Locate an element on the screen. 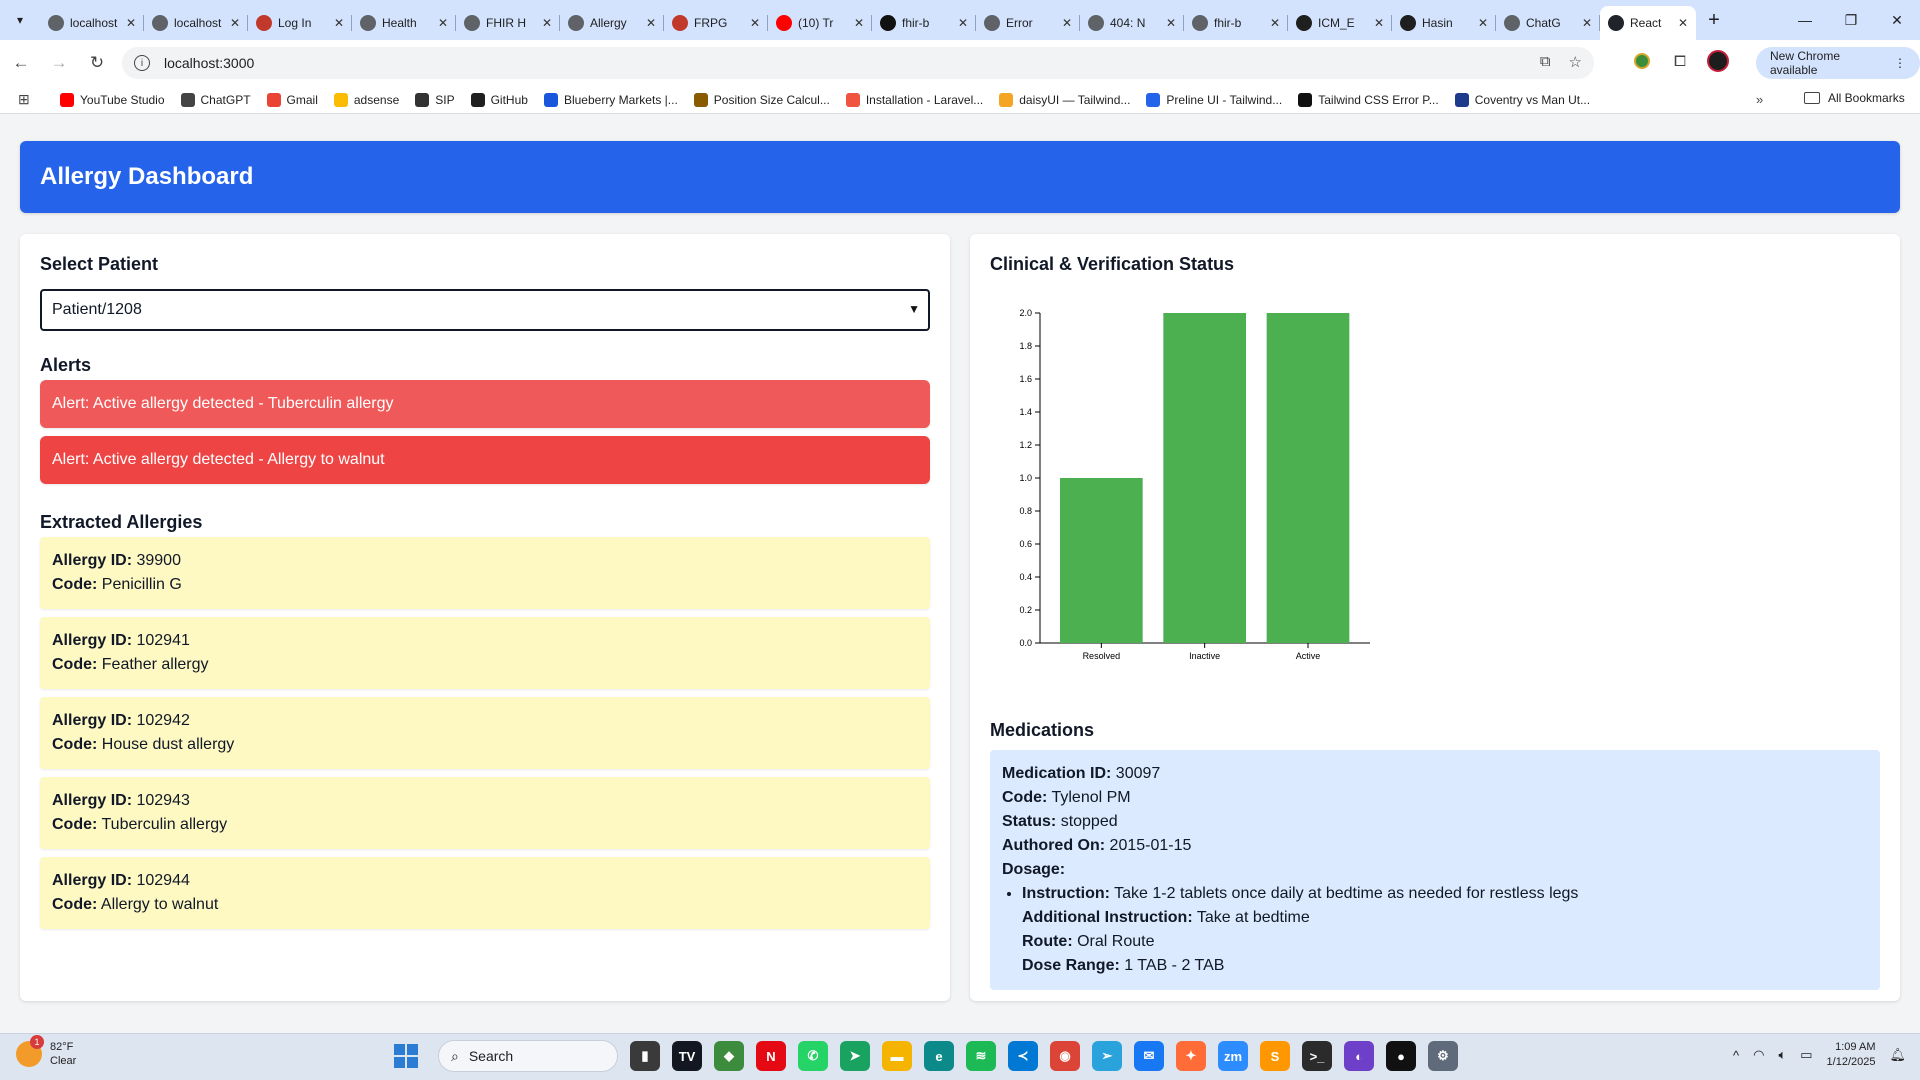 The width and height of the screenshot is (1920, 1080). tradingview-icon: TV is located at coordinates (687, 1056).